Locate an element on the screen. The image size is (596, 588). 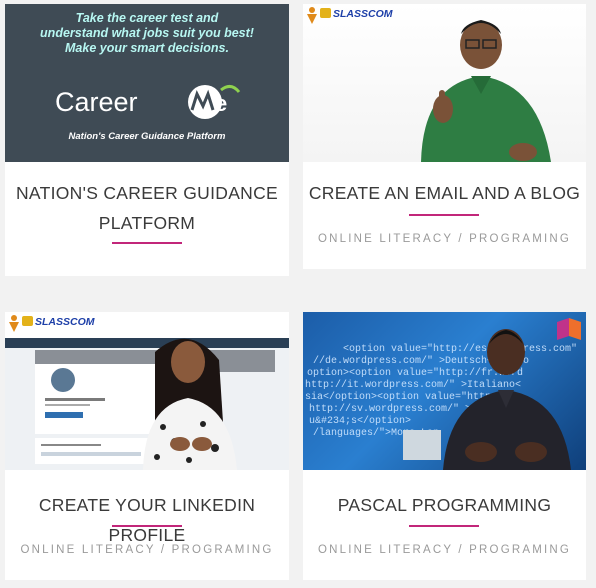
svg-text: e is located at coordinates (221, 103).